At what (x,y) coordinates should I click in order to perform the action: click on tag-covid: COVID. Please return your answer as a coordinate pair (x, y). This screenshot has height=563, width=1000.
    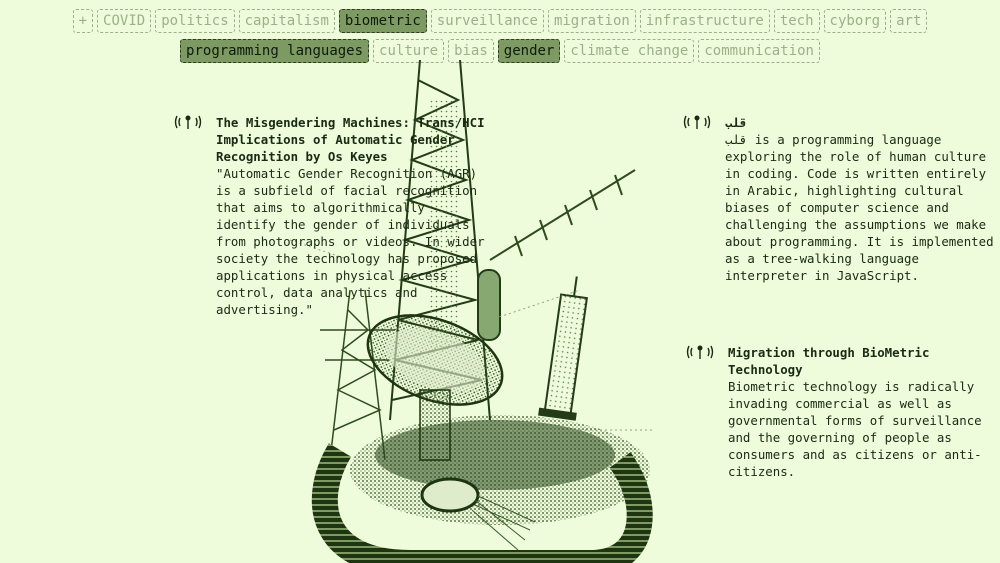
    Looking at the image, I should click on (124, 21).